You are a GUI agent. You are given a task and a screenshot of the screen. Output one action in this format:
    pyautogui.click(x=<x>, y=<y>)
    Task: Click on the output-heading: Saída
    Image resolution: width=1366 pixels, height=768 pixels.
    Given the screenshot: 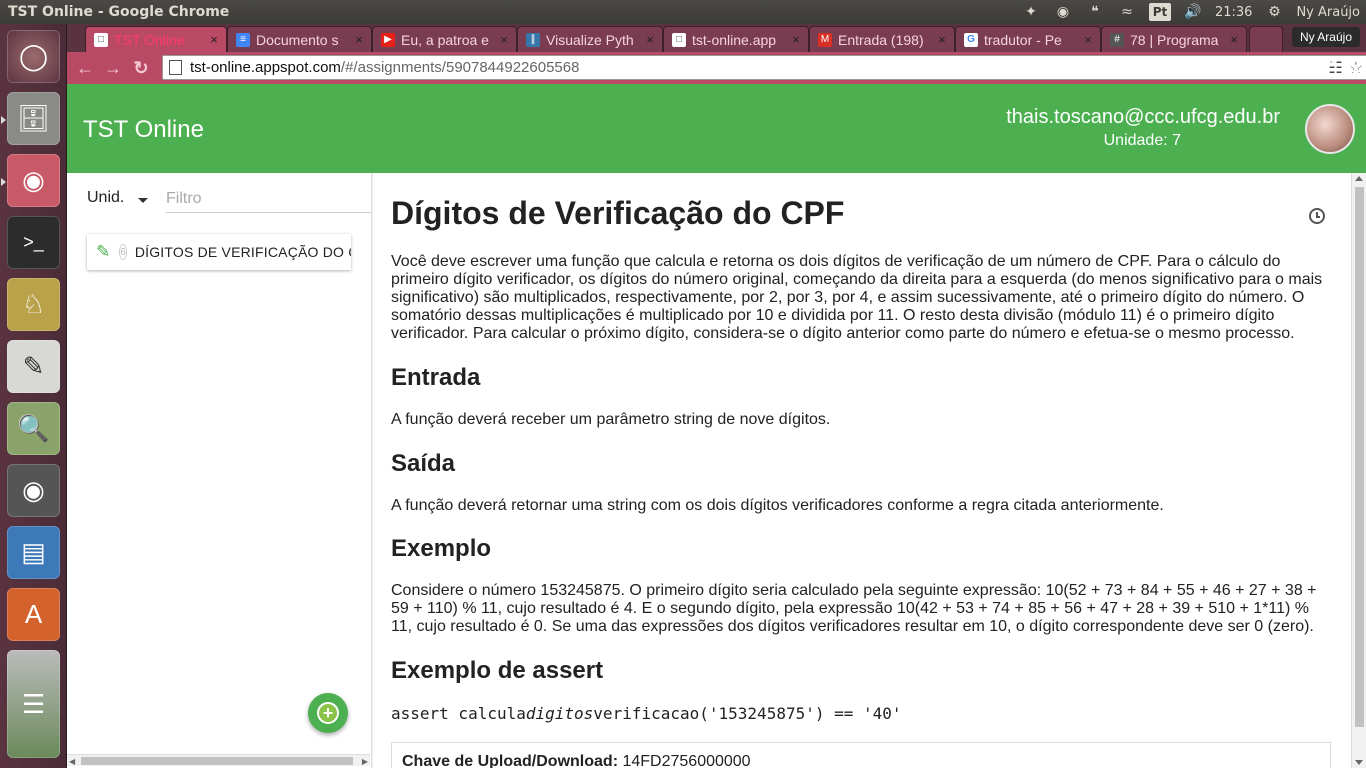 What is the action you would take?
    pyautogui.click(x=423, y=463)
    